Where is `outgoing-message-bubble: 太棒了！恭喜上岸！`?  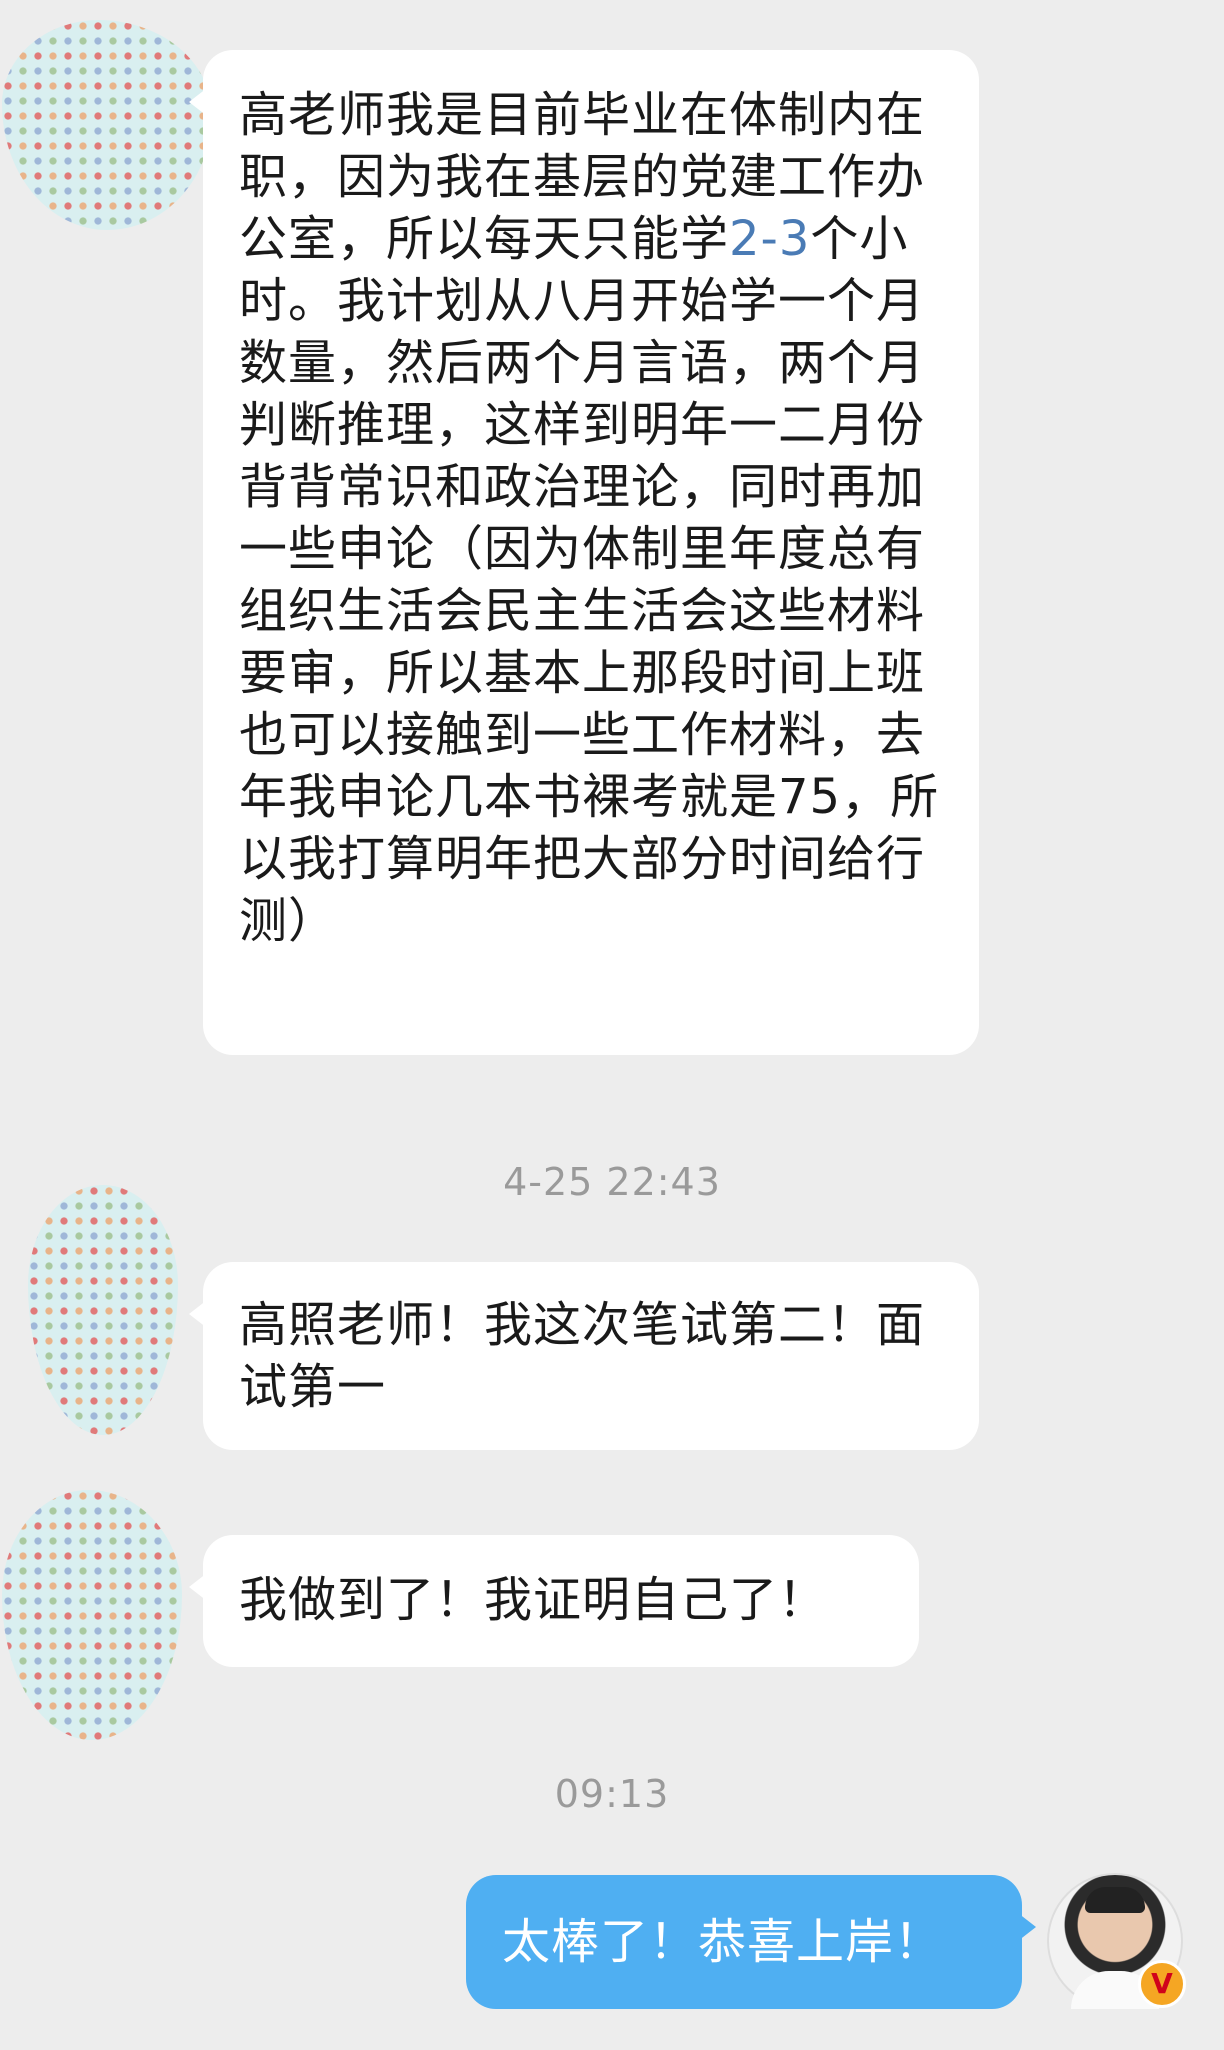 outgoing-message-bubble: 太棒了！恭喜上岸！ is located at coordinates (751, 1942).